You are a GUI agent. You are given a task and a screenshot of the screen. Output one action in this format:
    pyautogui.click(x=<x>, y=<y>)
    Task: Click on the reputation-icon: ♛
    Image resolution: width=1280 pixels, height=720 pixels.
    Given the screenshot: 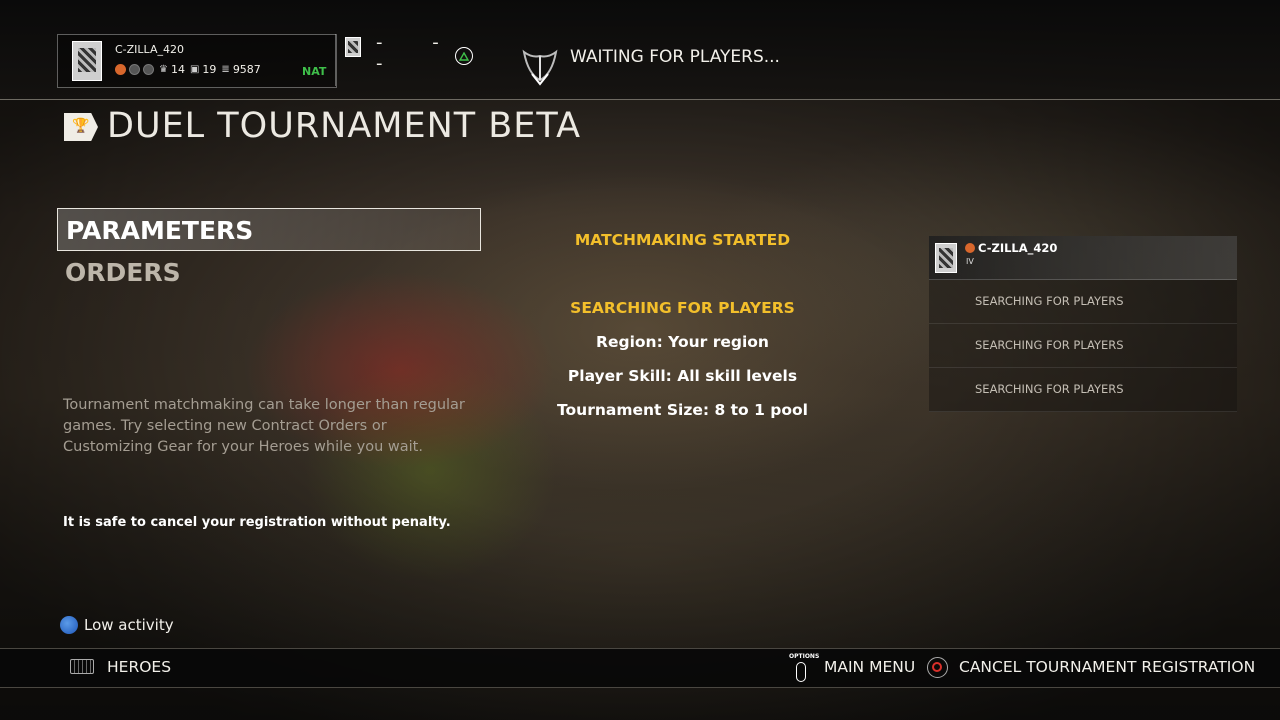 What is the action you would take?
    pyautogui.click(x=163, y=69)
    